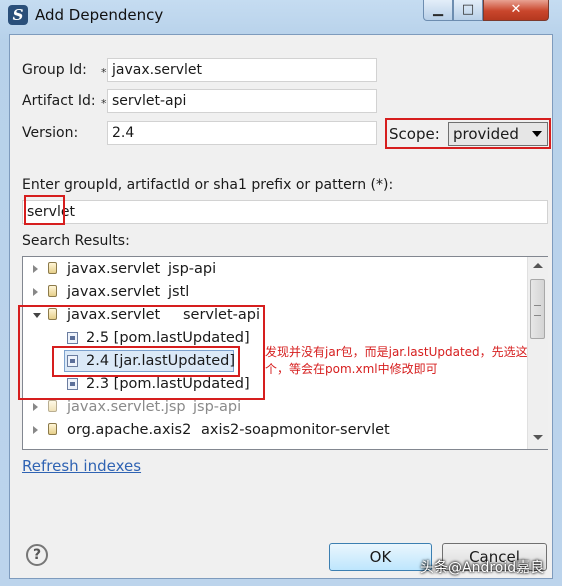 The width and height of the screenshot is (562, 586). Describe the element at coordinates (242, 70) in the screenshot. I see `group-id-field: javax.servlet` at that location.